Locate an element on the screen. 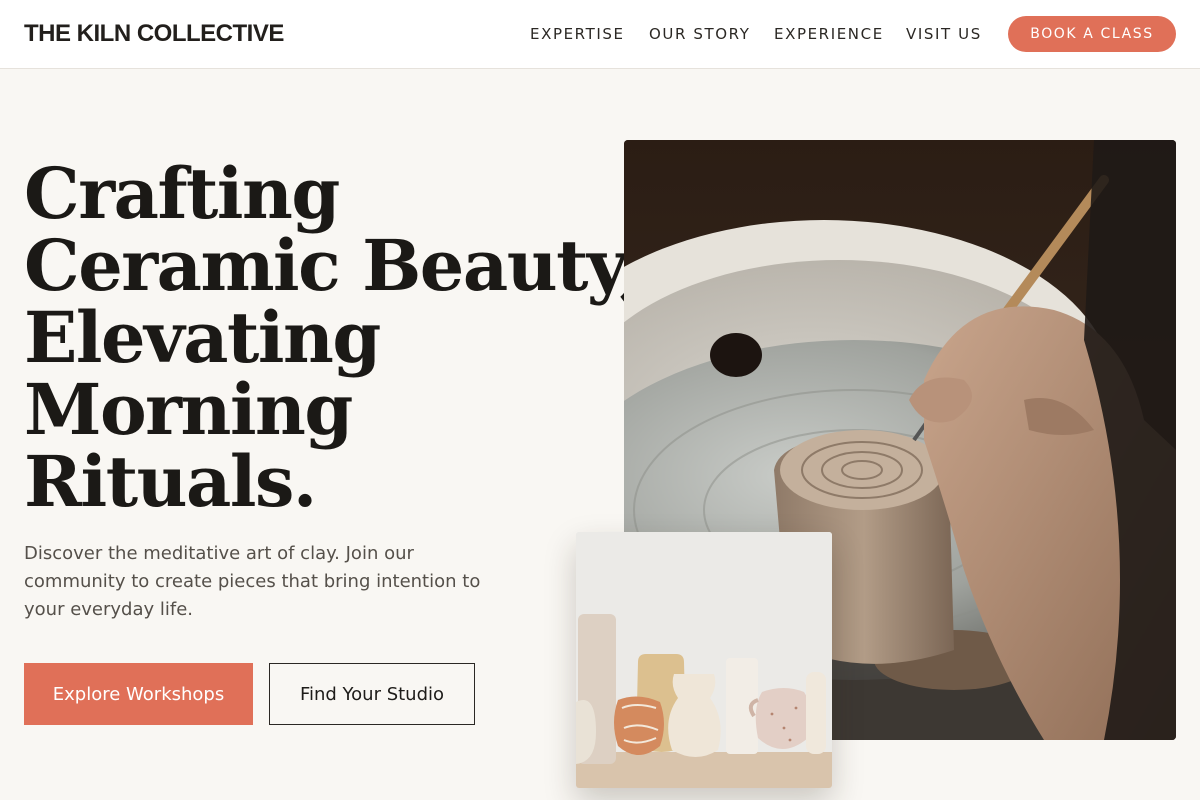 This screenshot has height=800, width=1200. nav-link-our-story: OUR STORY is located at coordinates (700, 34).